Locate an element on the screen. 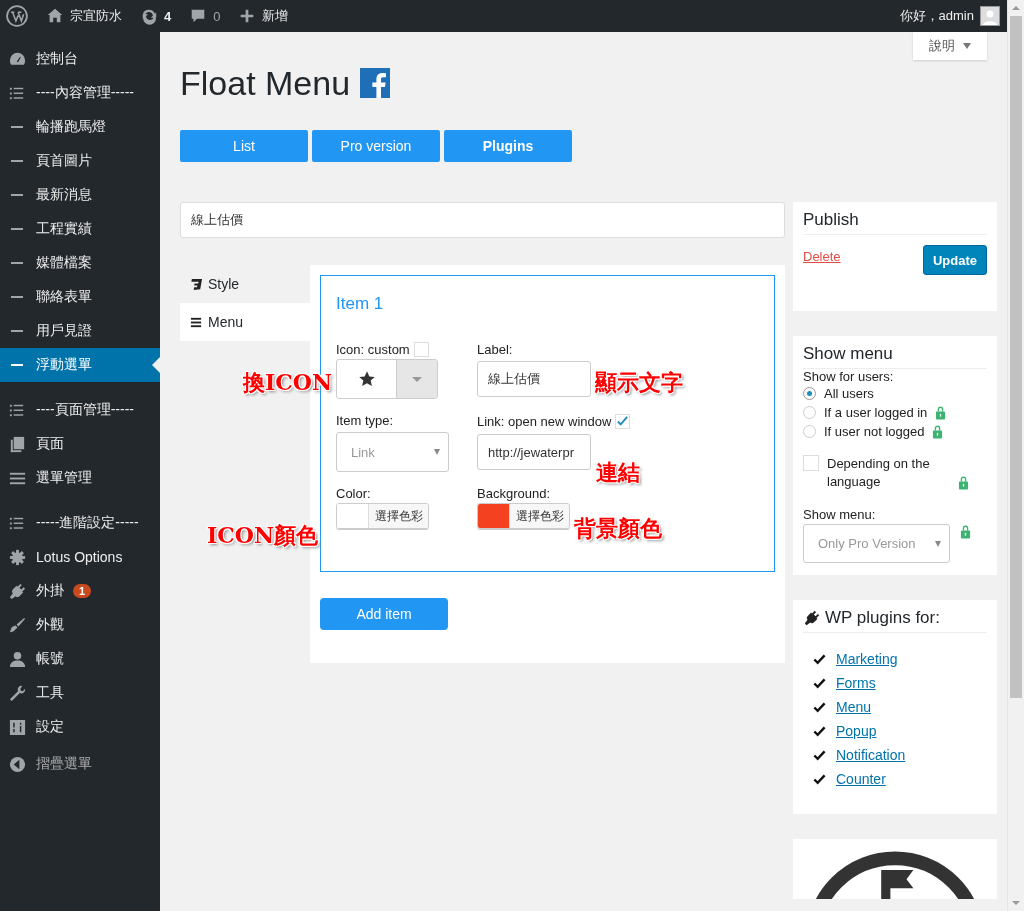  current-pointer-icon is located at coordinates (156, 365).